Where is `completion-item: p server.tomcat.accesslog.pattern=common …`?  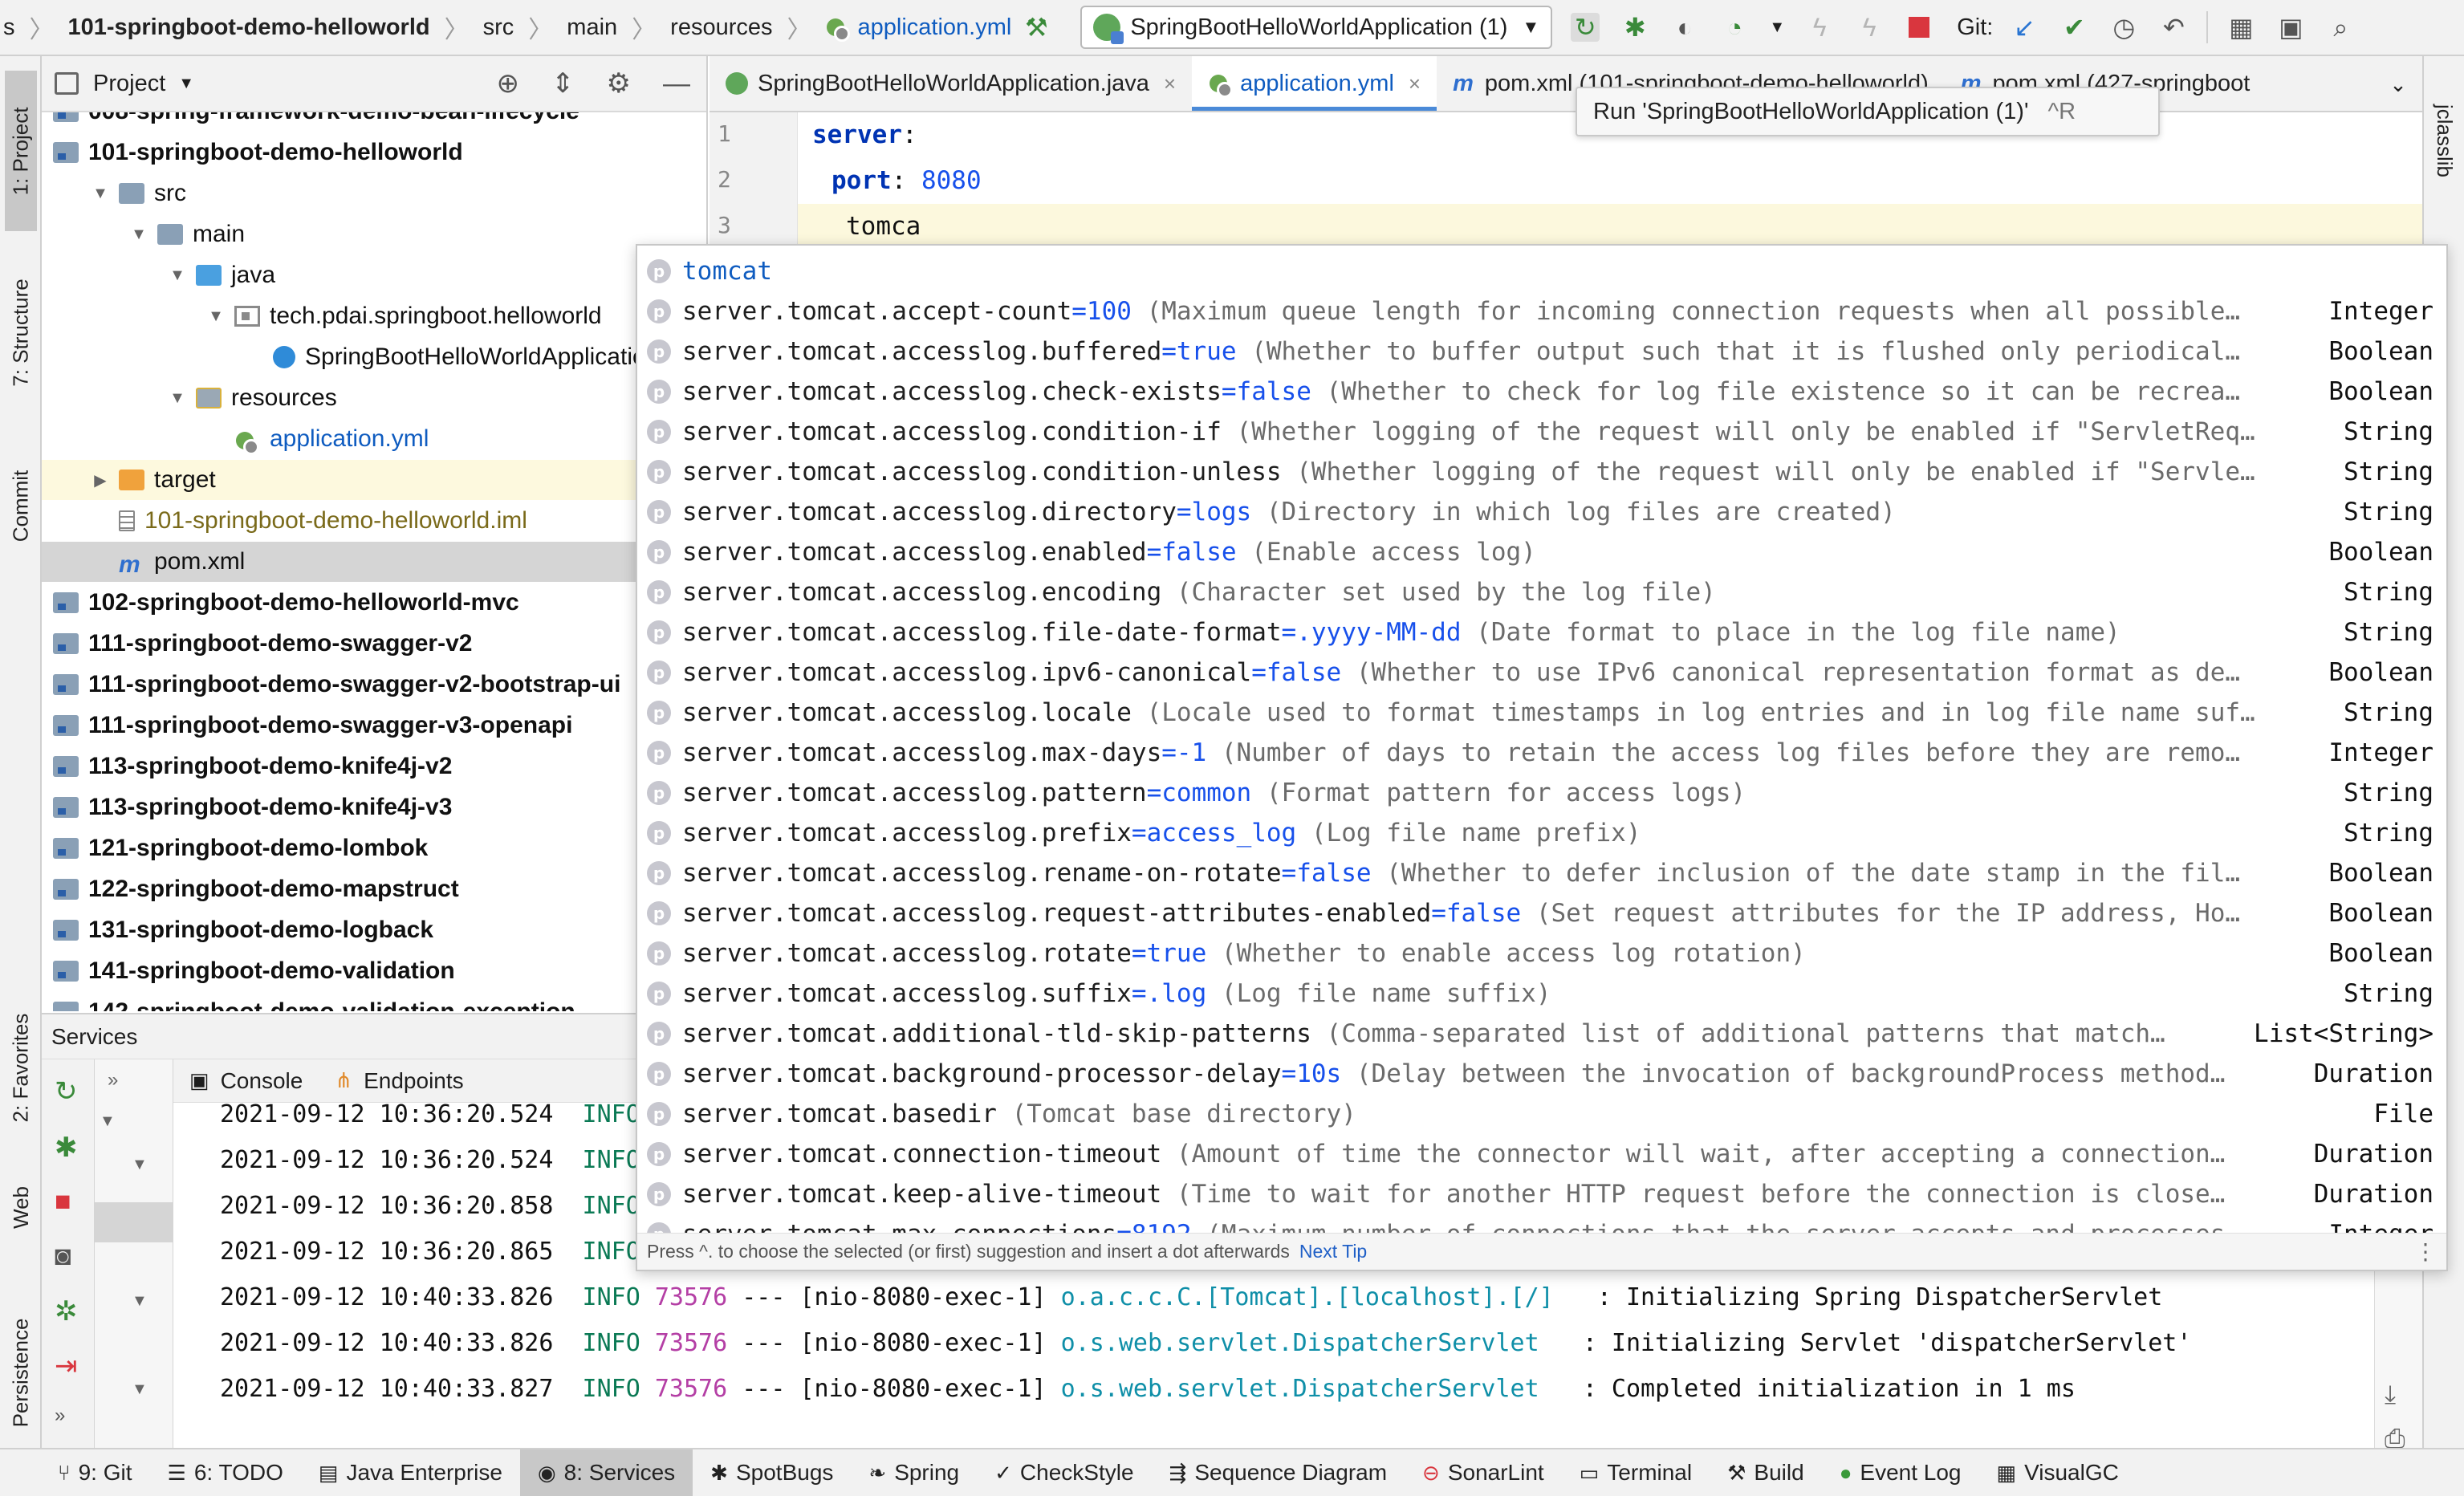 completion-item: p server.tomcat.accesslog.pattern=common … is located at coordinates (1542, 793).